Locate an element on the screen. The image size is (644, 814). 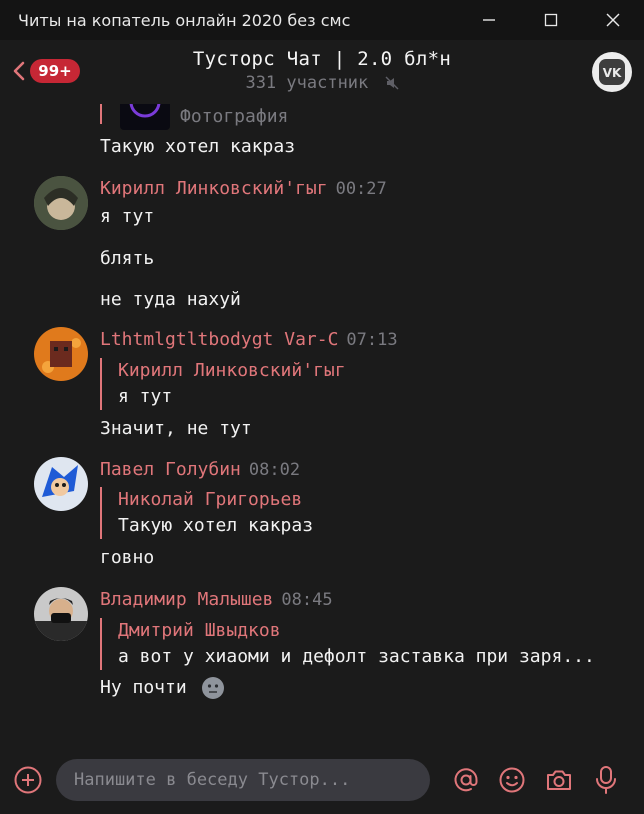
message-text: Значит, не тут is located at coordinates (176, 428).